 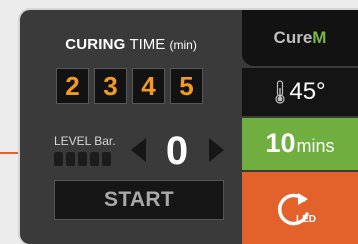 What do you see at coordinates (147, 44) in the screenshot?
I see `title-time: TIME` at bounding box center [147, 44].